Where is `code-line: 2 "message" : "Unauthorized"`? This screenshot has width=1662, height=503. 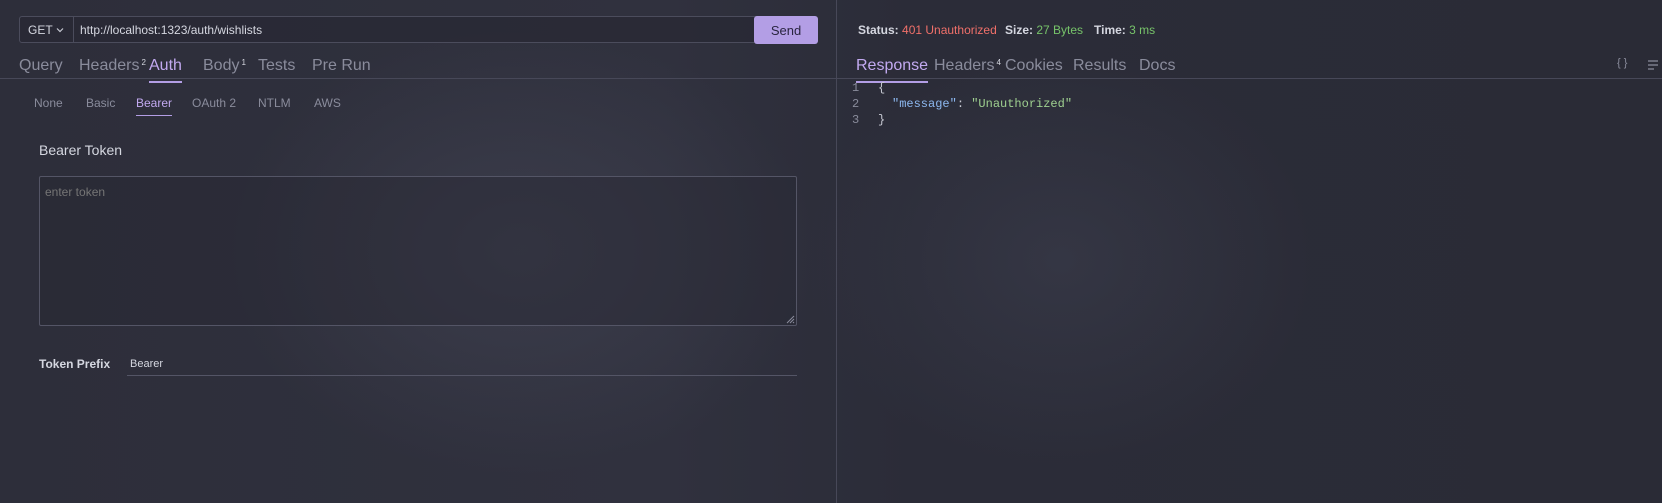 code-line: 2 "message" : "Unauthorized" is located at coordinates (962, 104).